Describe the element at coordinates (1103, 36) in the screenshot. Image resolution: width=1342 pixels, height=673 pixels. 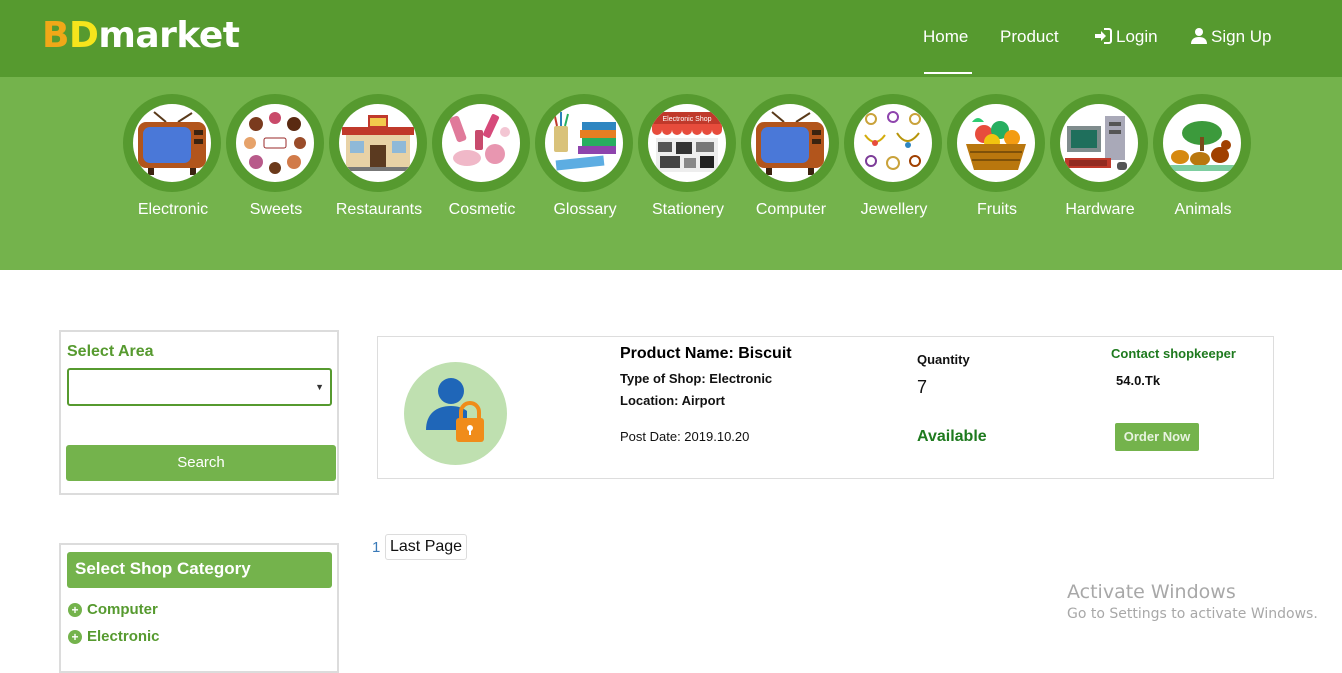
I see `login-icon` at that location.